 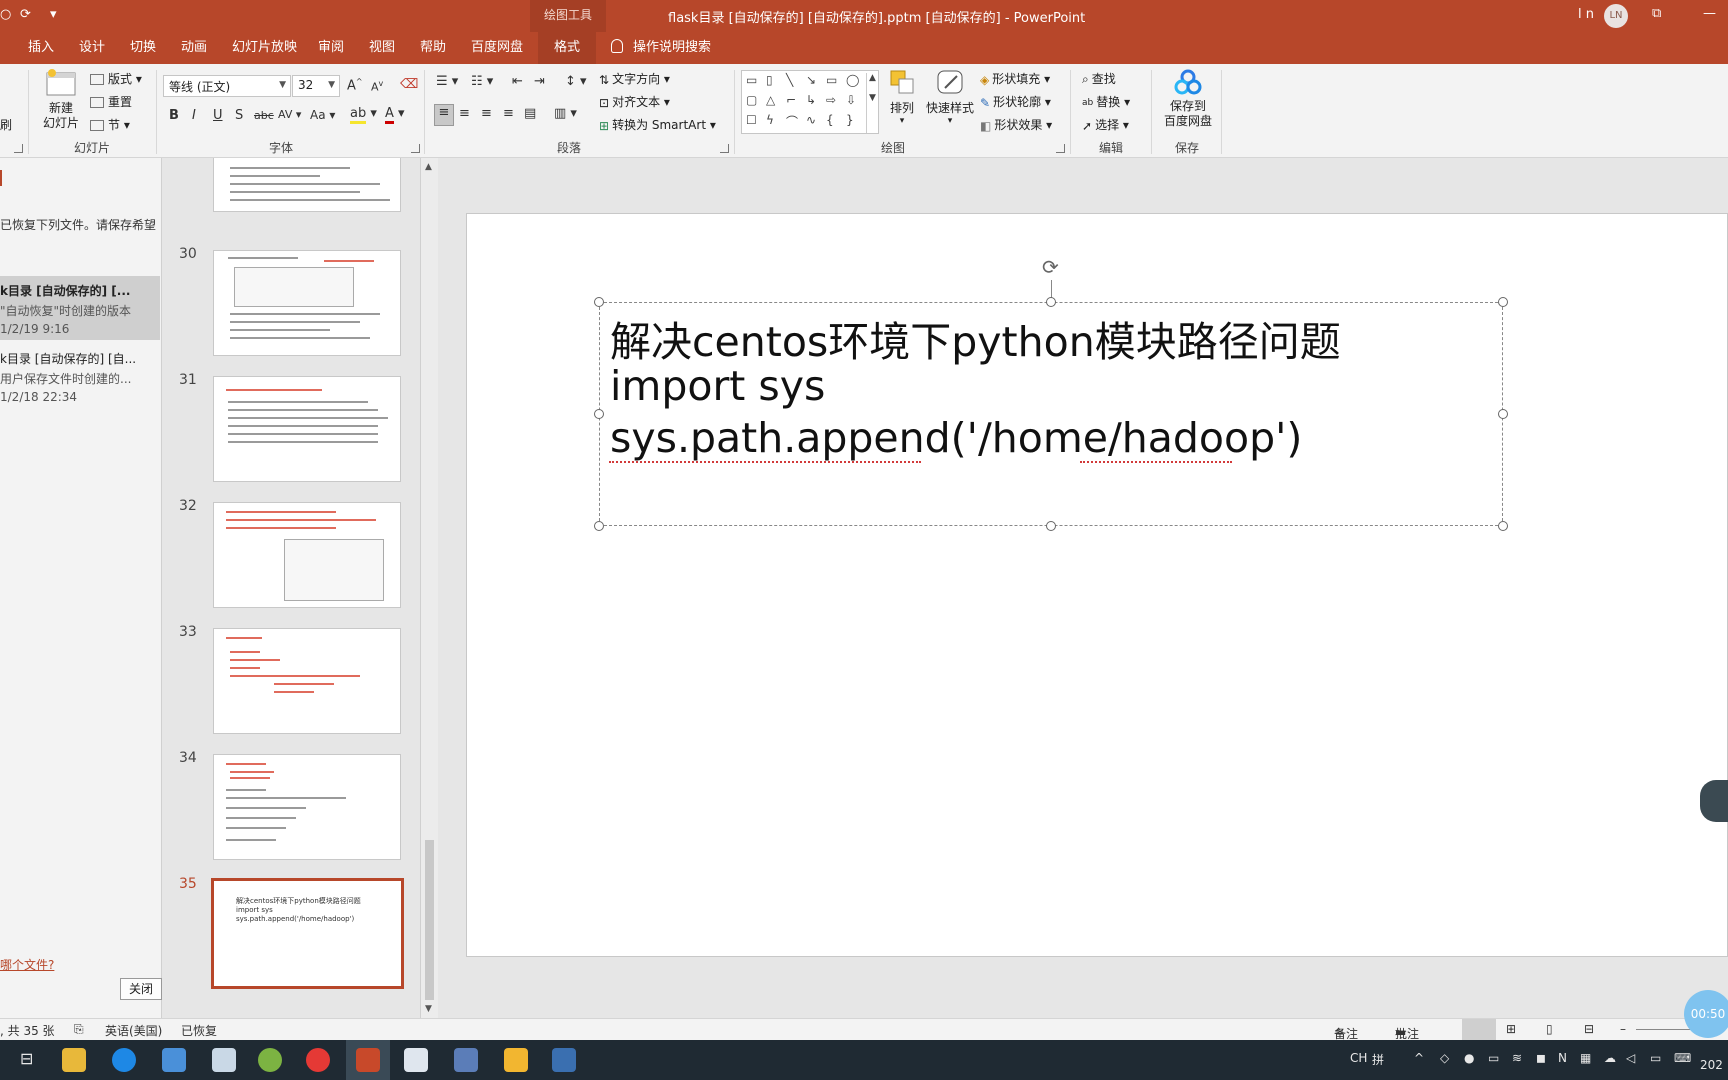 I want to click on customize-icon: ▾, so click(x=53, y=14).